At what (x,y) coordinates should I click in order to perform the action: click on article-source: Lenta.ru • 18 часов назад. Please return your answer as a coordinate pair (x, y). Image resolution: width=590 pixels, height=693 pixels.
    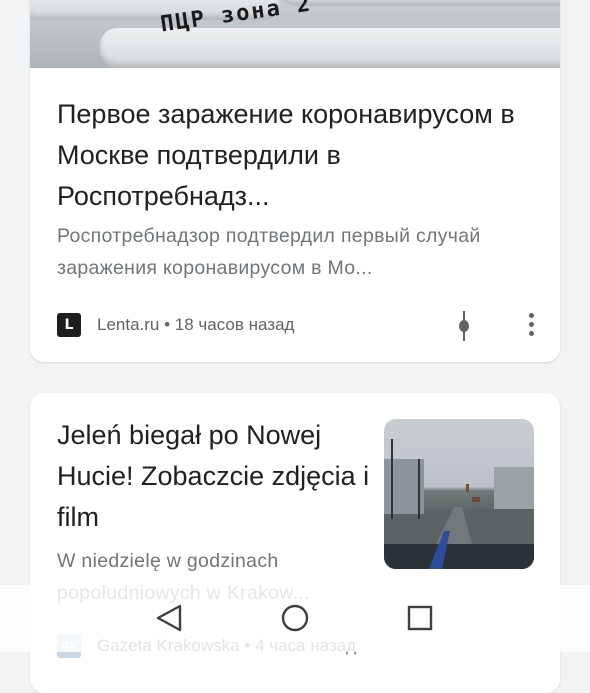
    Looking at the image, I should click on (196, 324).